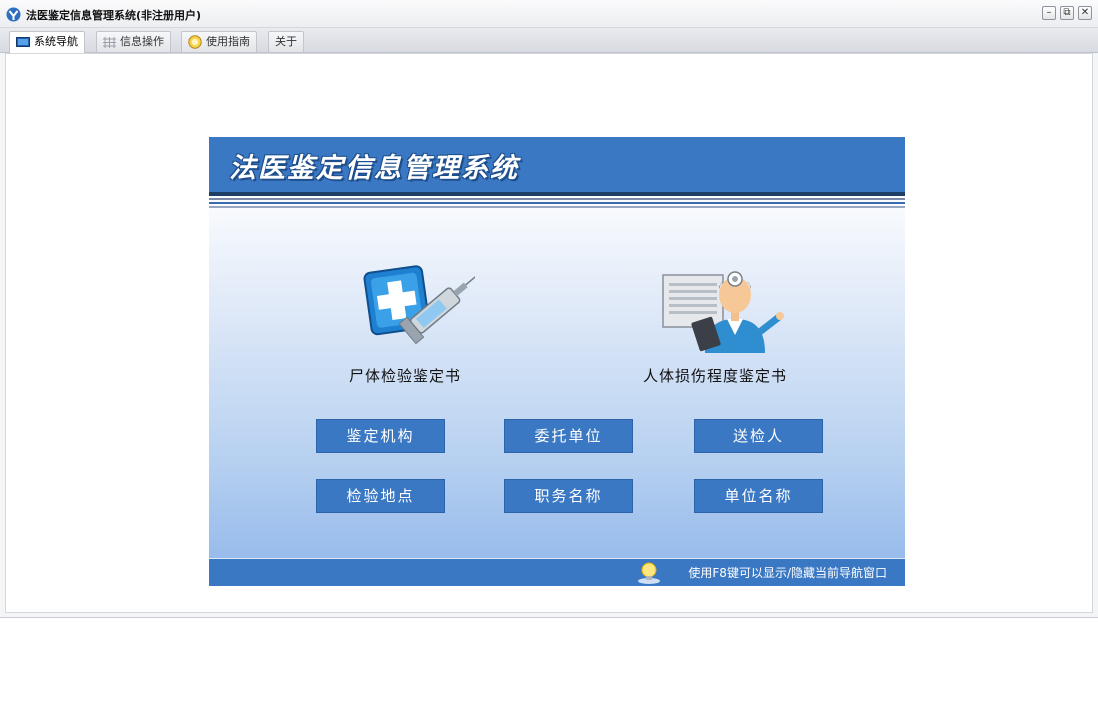  Describe the element at coordinates (649, 573) in the screenshot. I see `lightbulb-icon` at that location.